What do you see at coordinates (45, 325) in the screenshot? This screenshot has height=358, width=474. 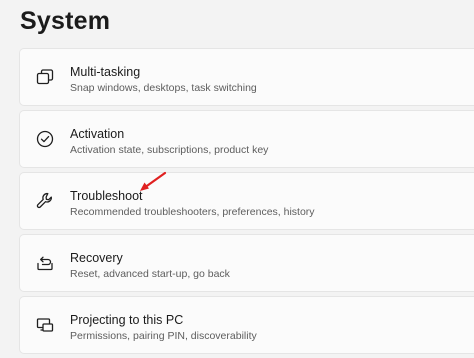 I see `projecting-icon` at bounding box center [45, 325].